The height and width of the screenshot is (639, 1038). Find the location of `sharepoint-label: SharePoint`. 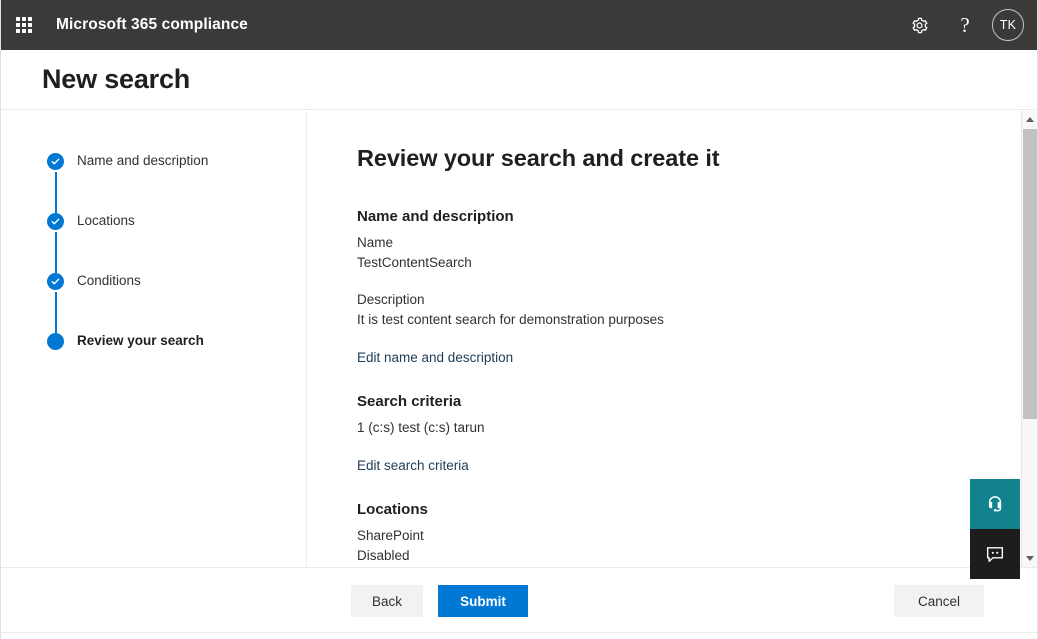

sharepoint-label: SharePoint is located at coordinates (390, 535).